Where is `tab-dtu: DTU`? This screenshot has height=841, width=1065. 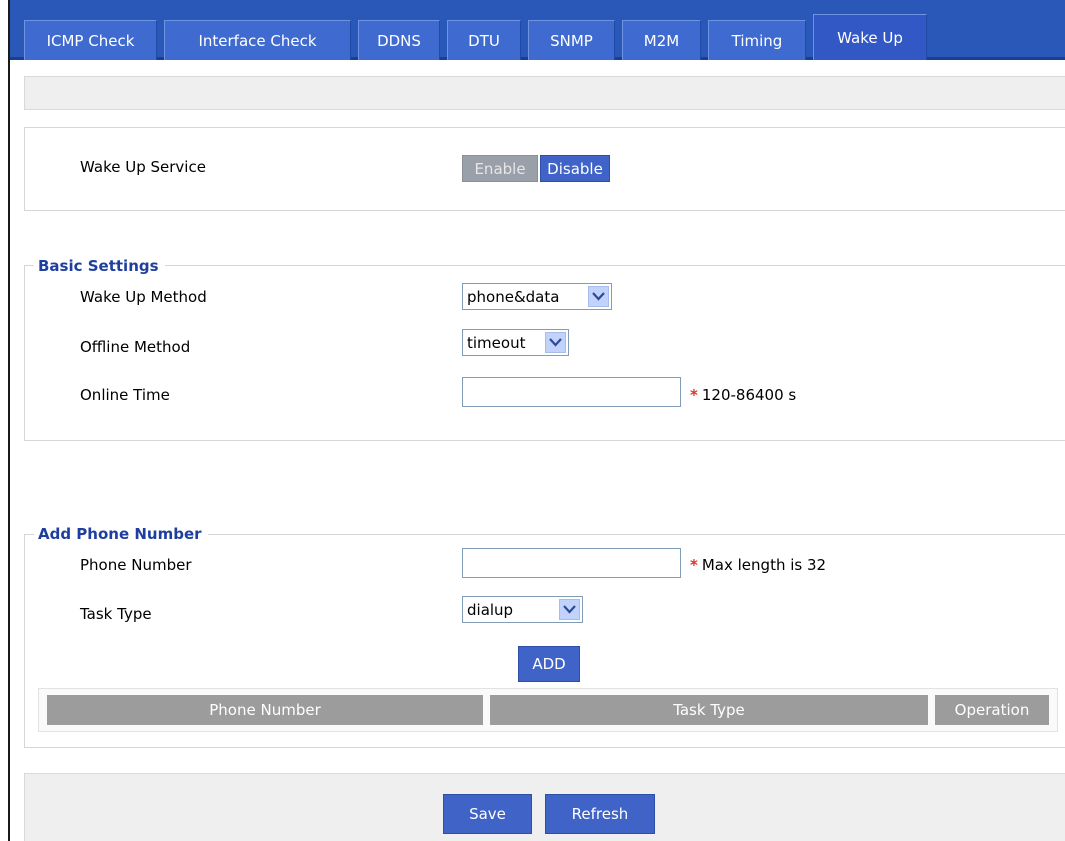 tab-dtu: DTU is located at coordinates (484, 40).